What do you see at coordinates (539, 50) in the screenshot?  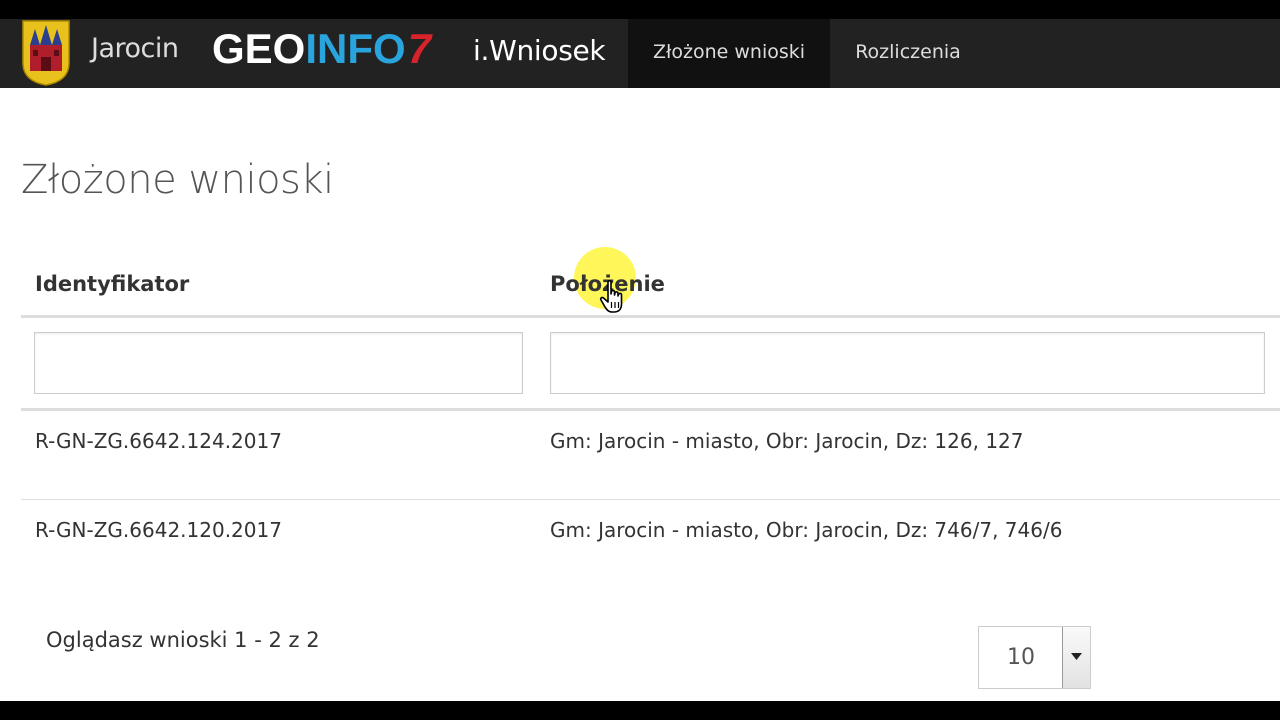 I see `app-name: i.Wniosek` at bounding box center [539, 50].